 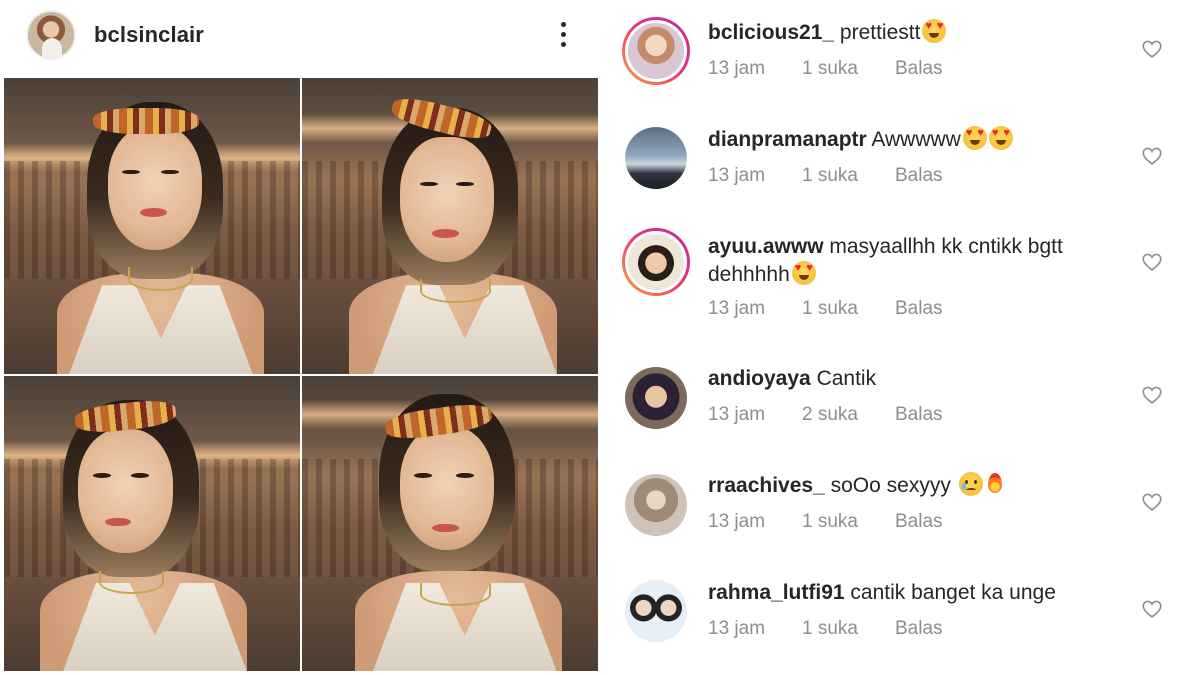 What do you see at coordinates (918, 379) in the screenshot?
I see `comment-text-line: andioyaya Cantik` at bounding box center [918, 379].